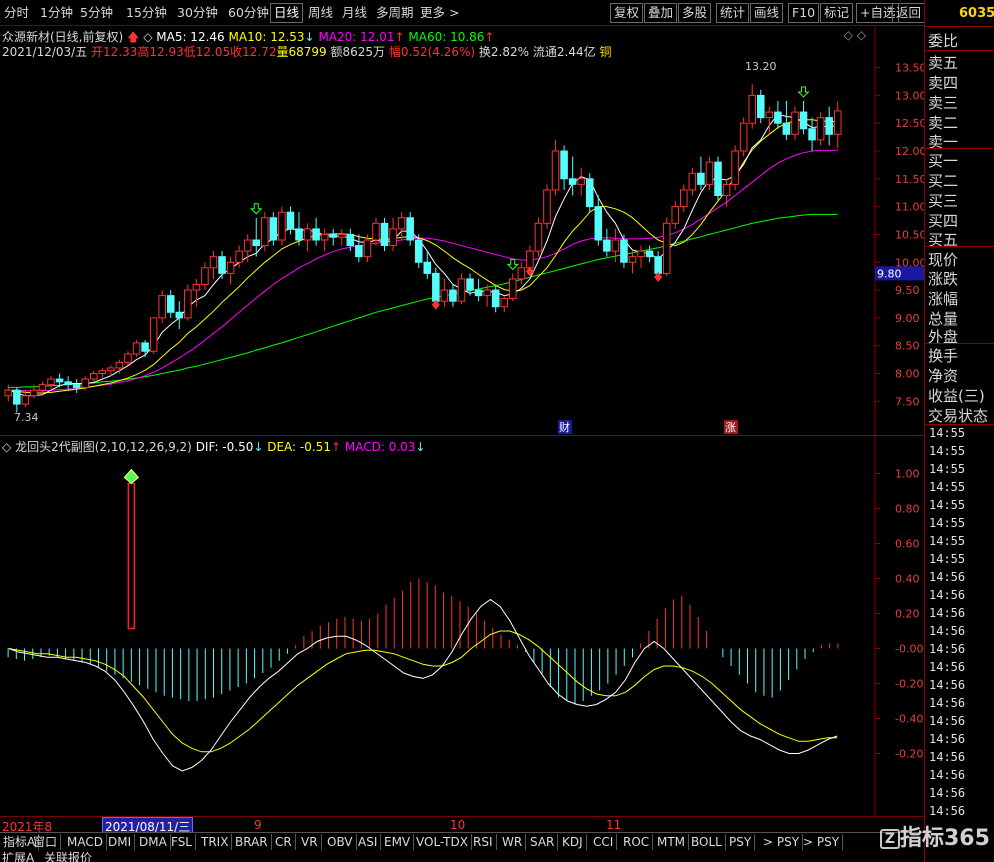 Image resolution: width=994 pixels, height=862 pixels. Describe the element at coordinates (96, 13) in the screenshot. I see `tab-5min: 5分钟` at that location.